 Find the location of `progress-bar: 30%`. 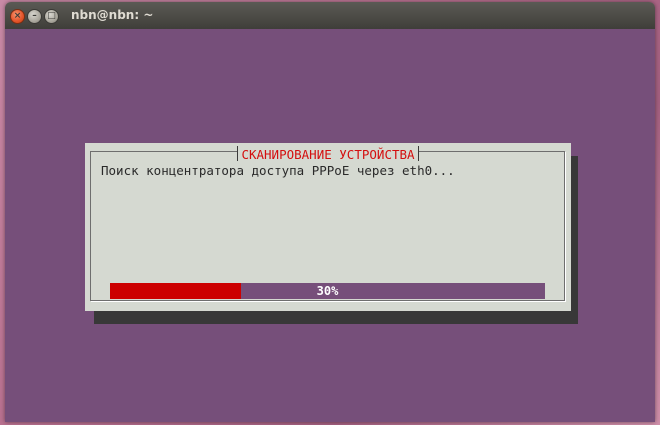

progress-bar: 30% is located at coordinates (327, 291).